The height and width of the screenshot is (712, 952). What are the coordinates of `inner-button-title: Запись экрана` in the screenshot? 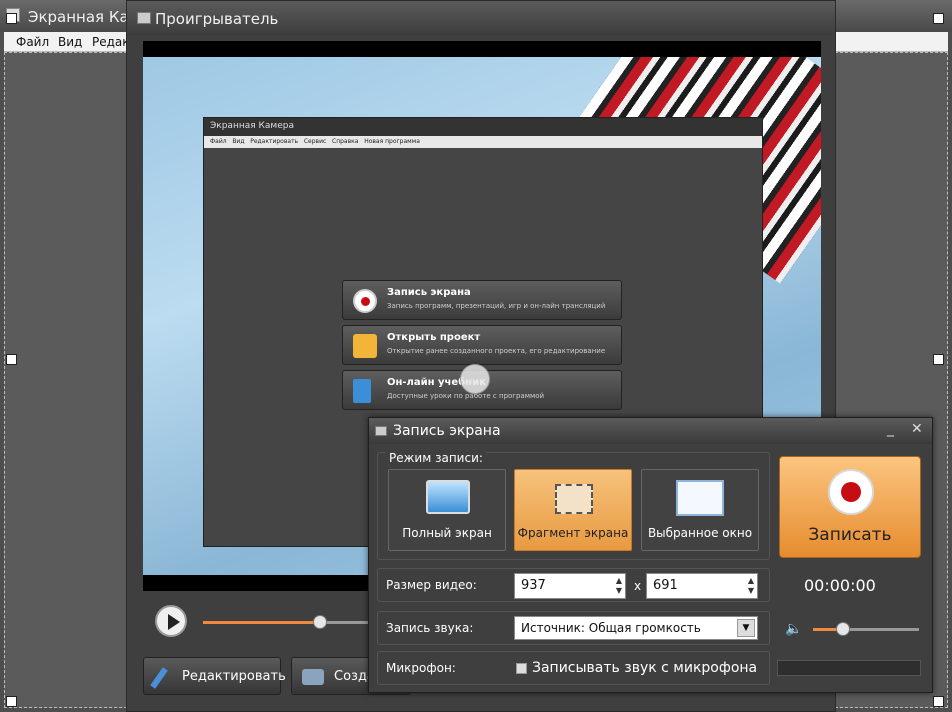 It's located at (429, 292).